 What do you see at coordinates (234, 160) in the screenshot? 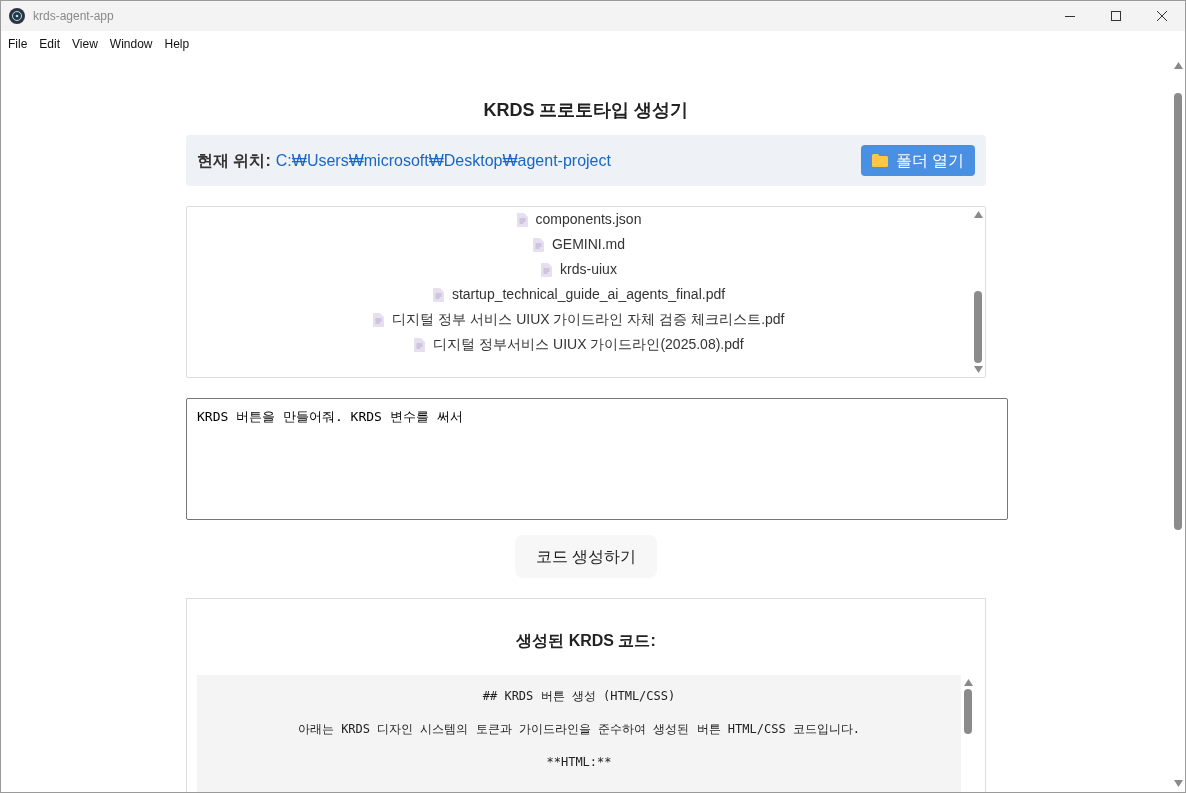
I see `location-label: 현재 위치:` at bounding box center [234, 160].